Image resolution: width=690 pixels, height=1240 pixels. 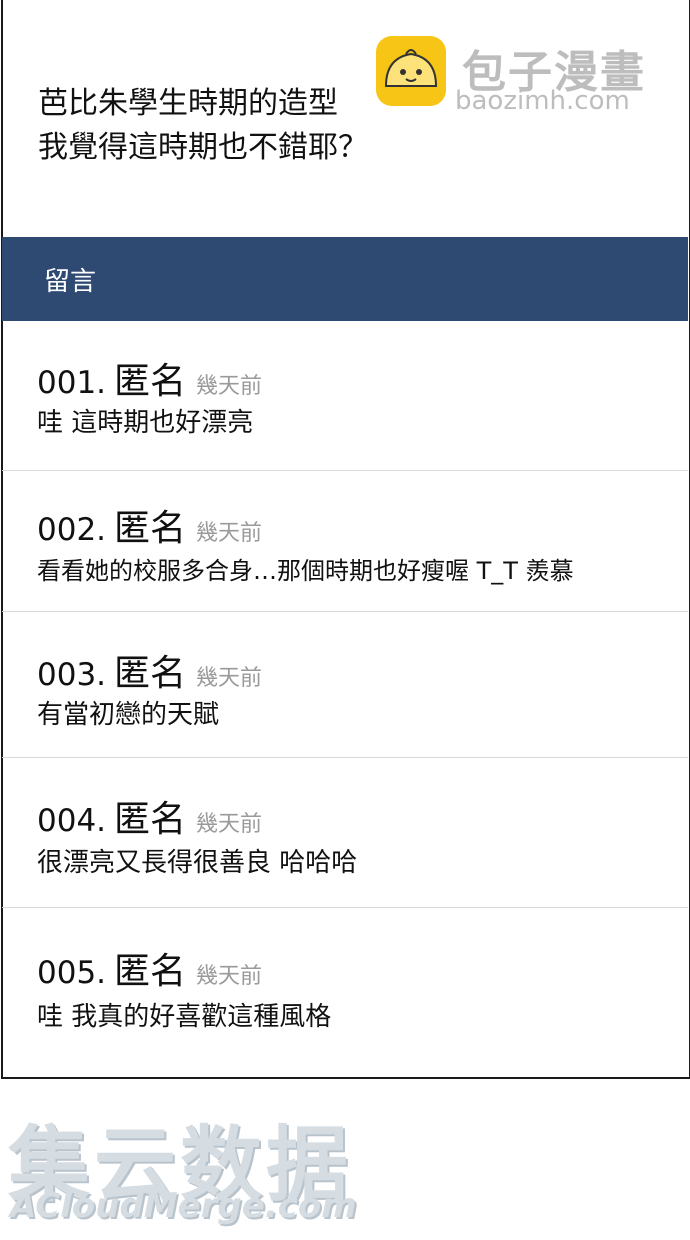 What do you see at coordinates (72, 821) in the screenshot?
I see `comment-number: 004.` at bounding box center [72, 821].